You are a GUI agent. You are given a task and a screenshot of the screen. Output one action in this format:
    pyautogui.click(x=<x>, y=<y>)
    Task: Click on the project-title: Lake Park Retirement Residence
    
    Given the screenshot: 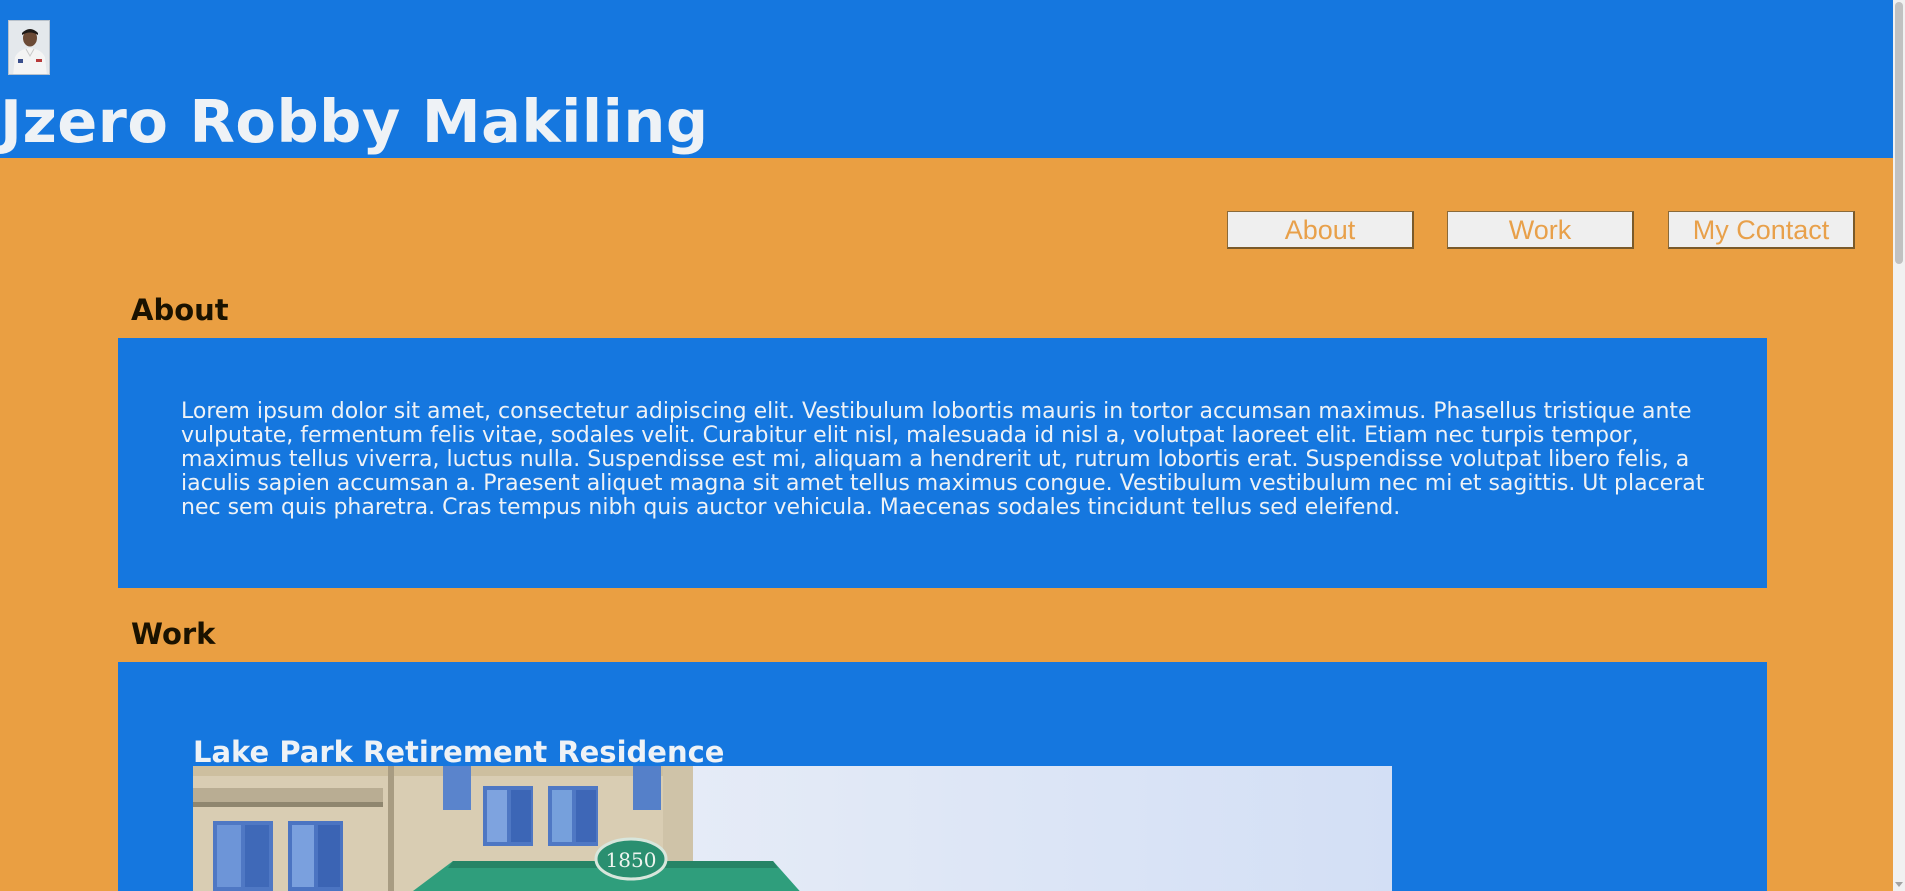 What is the action you would take?
    pyautogui.click(x=459, y=752)
    